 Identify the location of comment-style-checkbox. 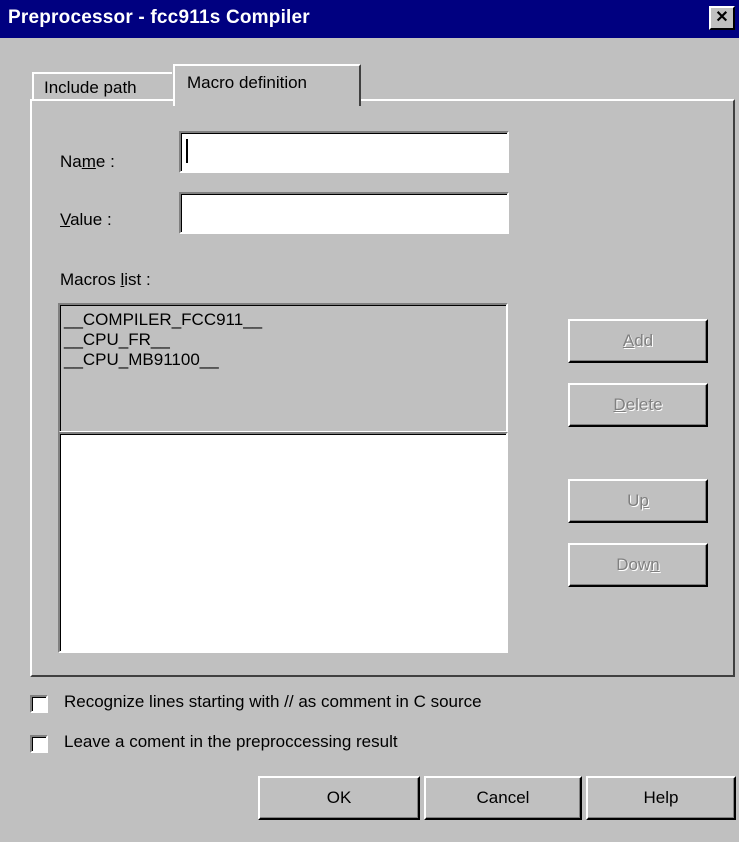
(39, 704).